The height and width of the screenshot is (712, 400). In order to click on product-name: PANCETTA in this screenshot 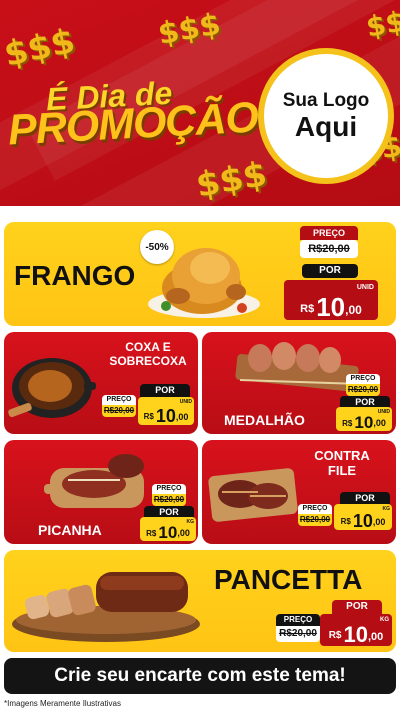, I will do `click(288, 579)`.